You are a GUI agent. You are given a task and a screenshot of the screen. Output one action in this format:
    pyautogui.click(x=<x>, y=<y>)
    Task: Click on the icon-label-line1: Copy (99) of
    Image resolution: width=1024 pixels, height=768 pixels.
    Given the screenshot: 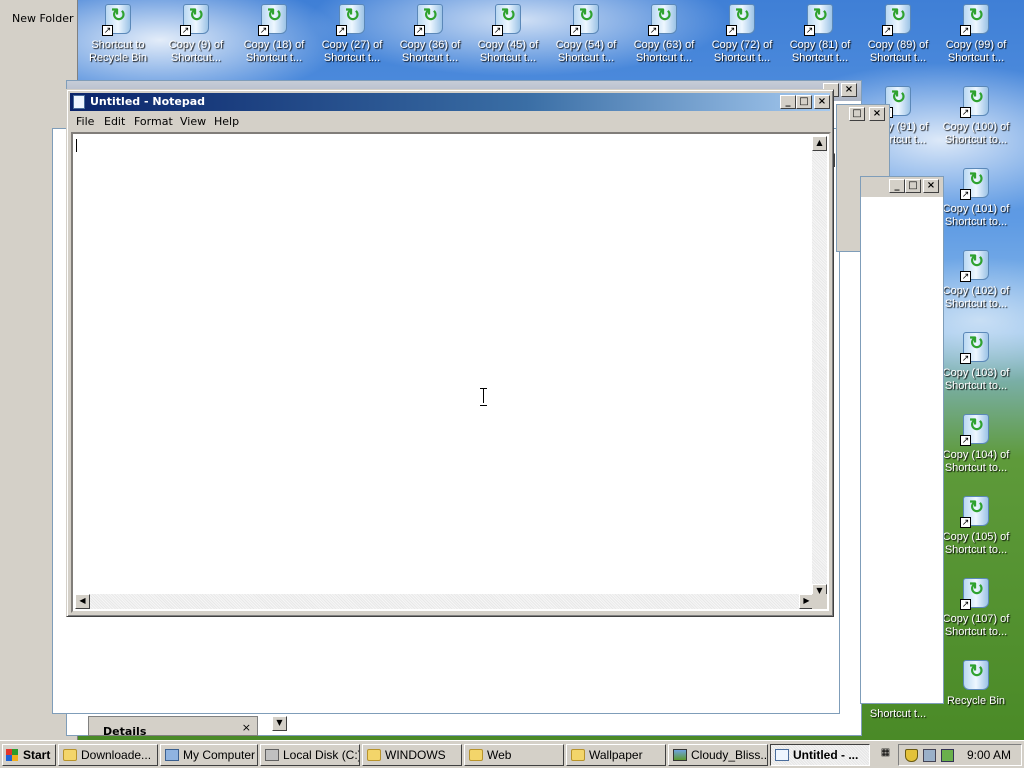 What is the action you would take?
    pyautogui.click(x=976, y=45)
    